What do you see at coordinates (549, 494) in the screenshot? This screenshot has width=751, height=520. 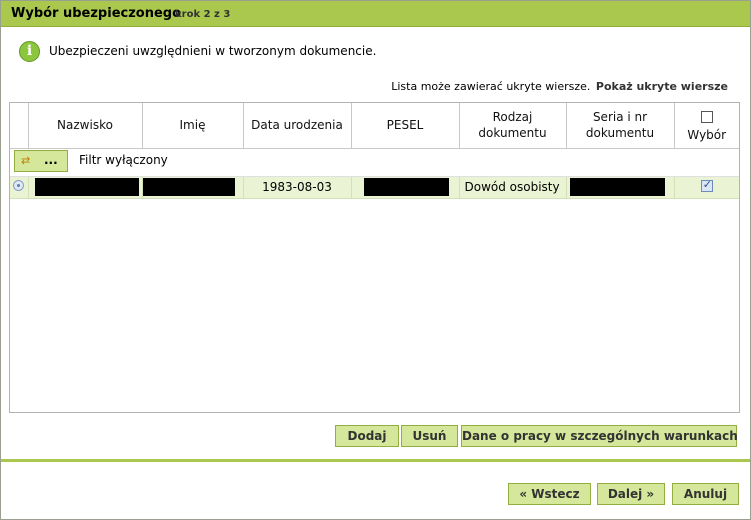 I see `back-button: « Wstecz` at bounding box center [549, 494].